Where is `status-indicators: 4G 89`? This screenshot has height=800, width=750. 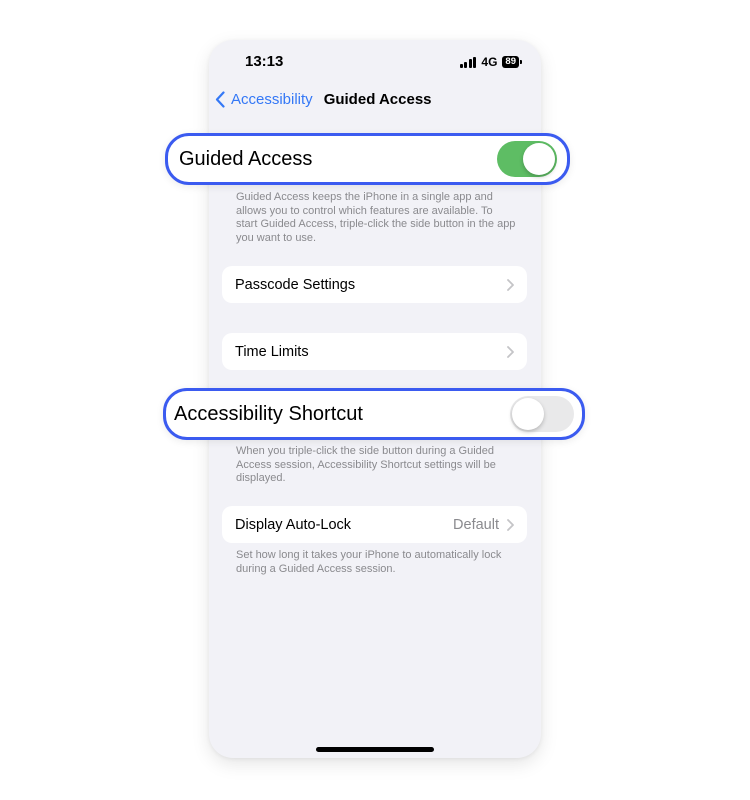
status-indicators: 4G 89 is located at coordinates (490, 62).